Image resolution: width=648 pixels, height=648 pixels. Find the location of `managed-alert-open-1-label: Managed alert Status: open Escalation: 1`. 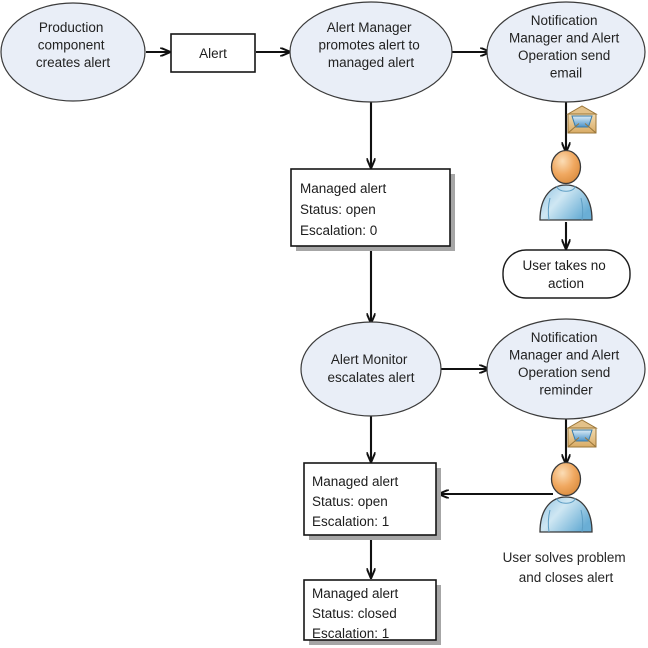

managed-alert-open-1-label: Managed alert Status: open Escalation: 1 is located at coordinates (357, 501).